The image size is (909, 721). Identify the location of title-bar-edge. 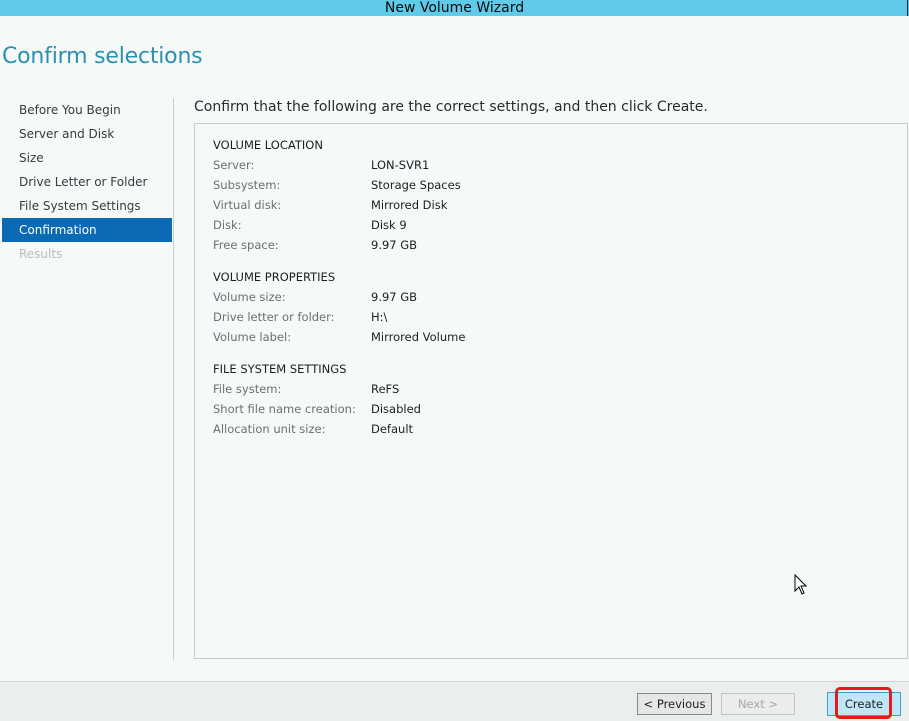
(907, 8).